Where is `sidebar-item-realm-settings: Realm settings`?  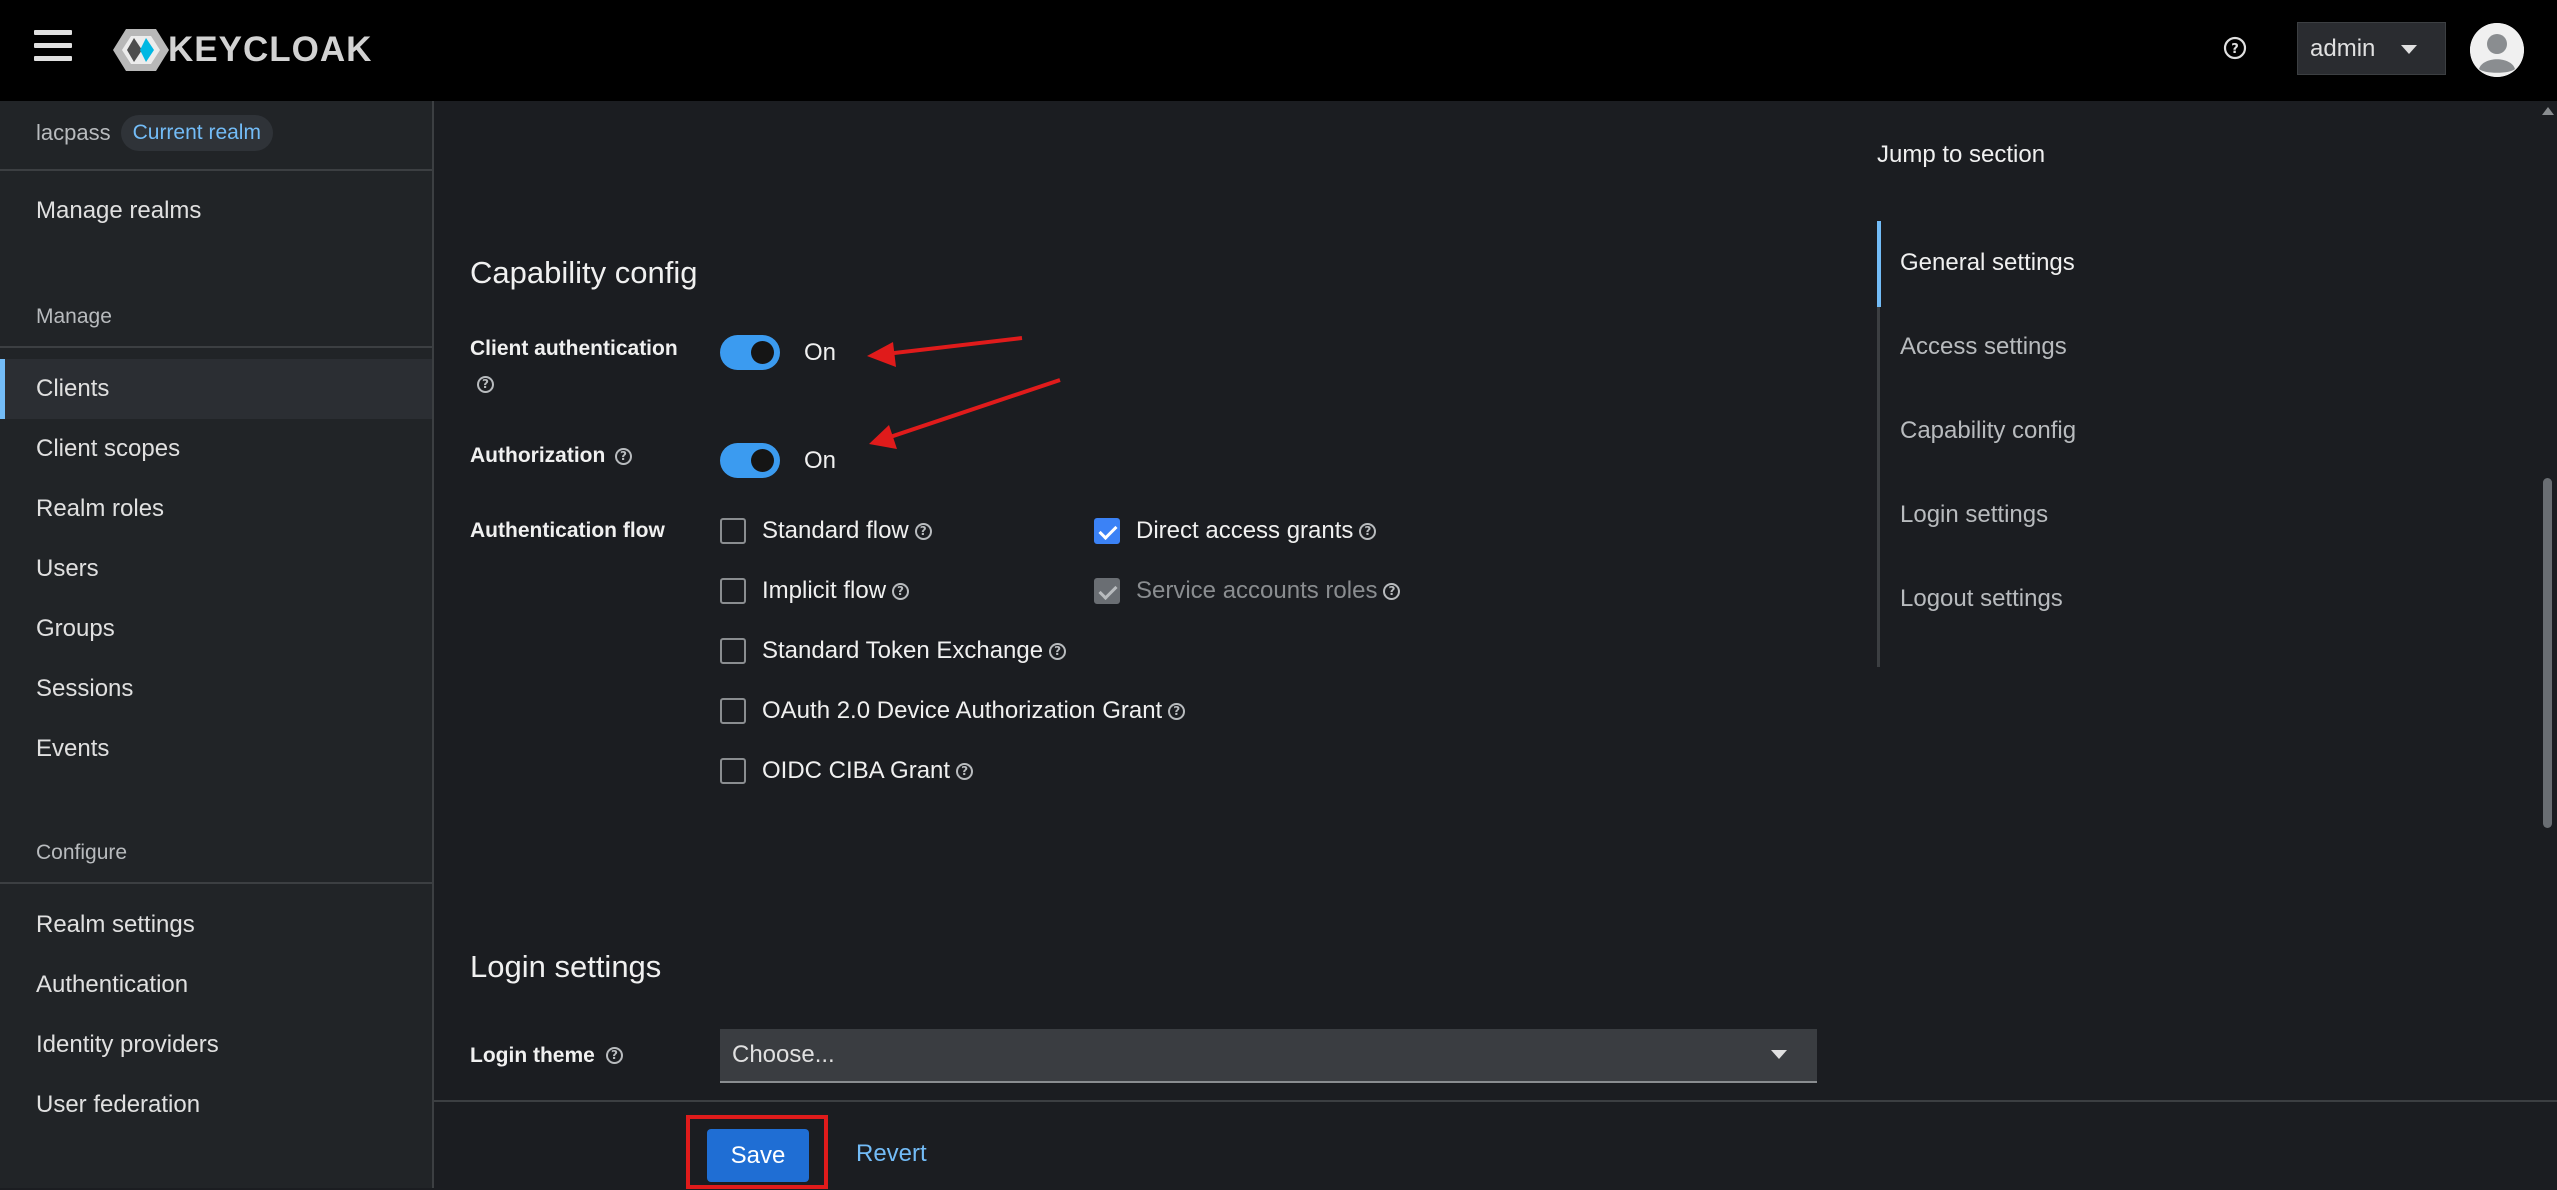
sidebar-item-realm-settings: Realm settings is located at coordinates (216, 925).